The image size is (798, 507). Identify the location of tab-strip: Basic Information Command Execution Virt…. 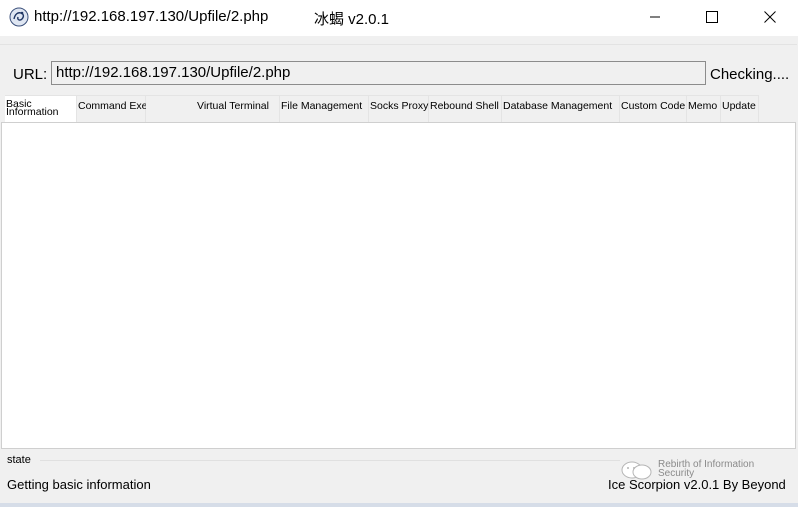
(399, 109).